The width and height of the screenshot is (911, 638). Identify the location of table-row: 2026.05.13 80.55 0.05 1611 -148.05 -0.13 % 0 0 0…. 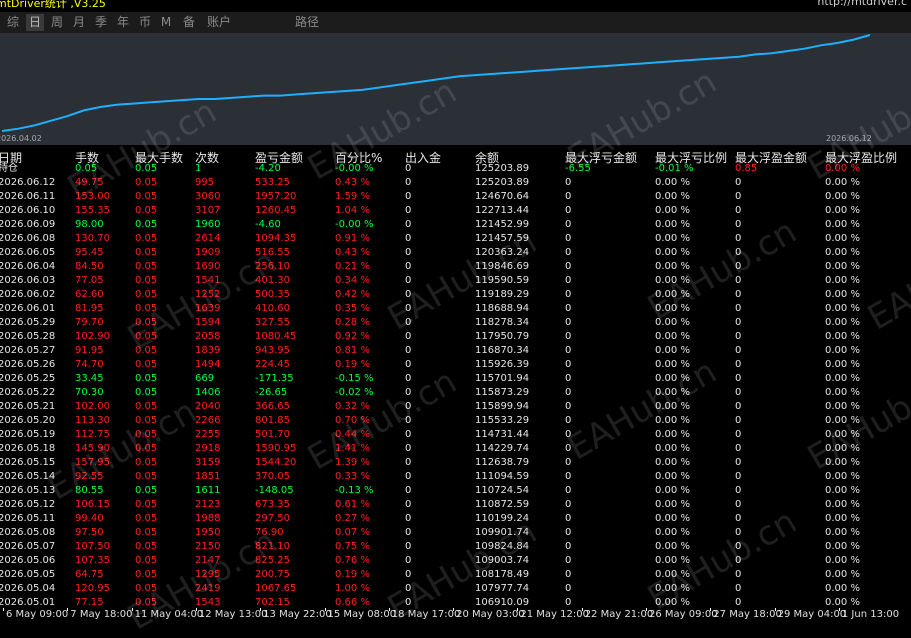
(455, 491).